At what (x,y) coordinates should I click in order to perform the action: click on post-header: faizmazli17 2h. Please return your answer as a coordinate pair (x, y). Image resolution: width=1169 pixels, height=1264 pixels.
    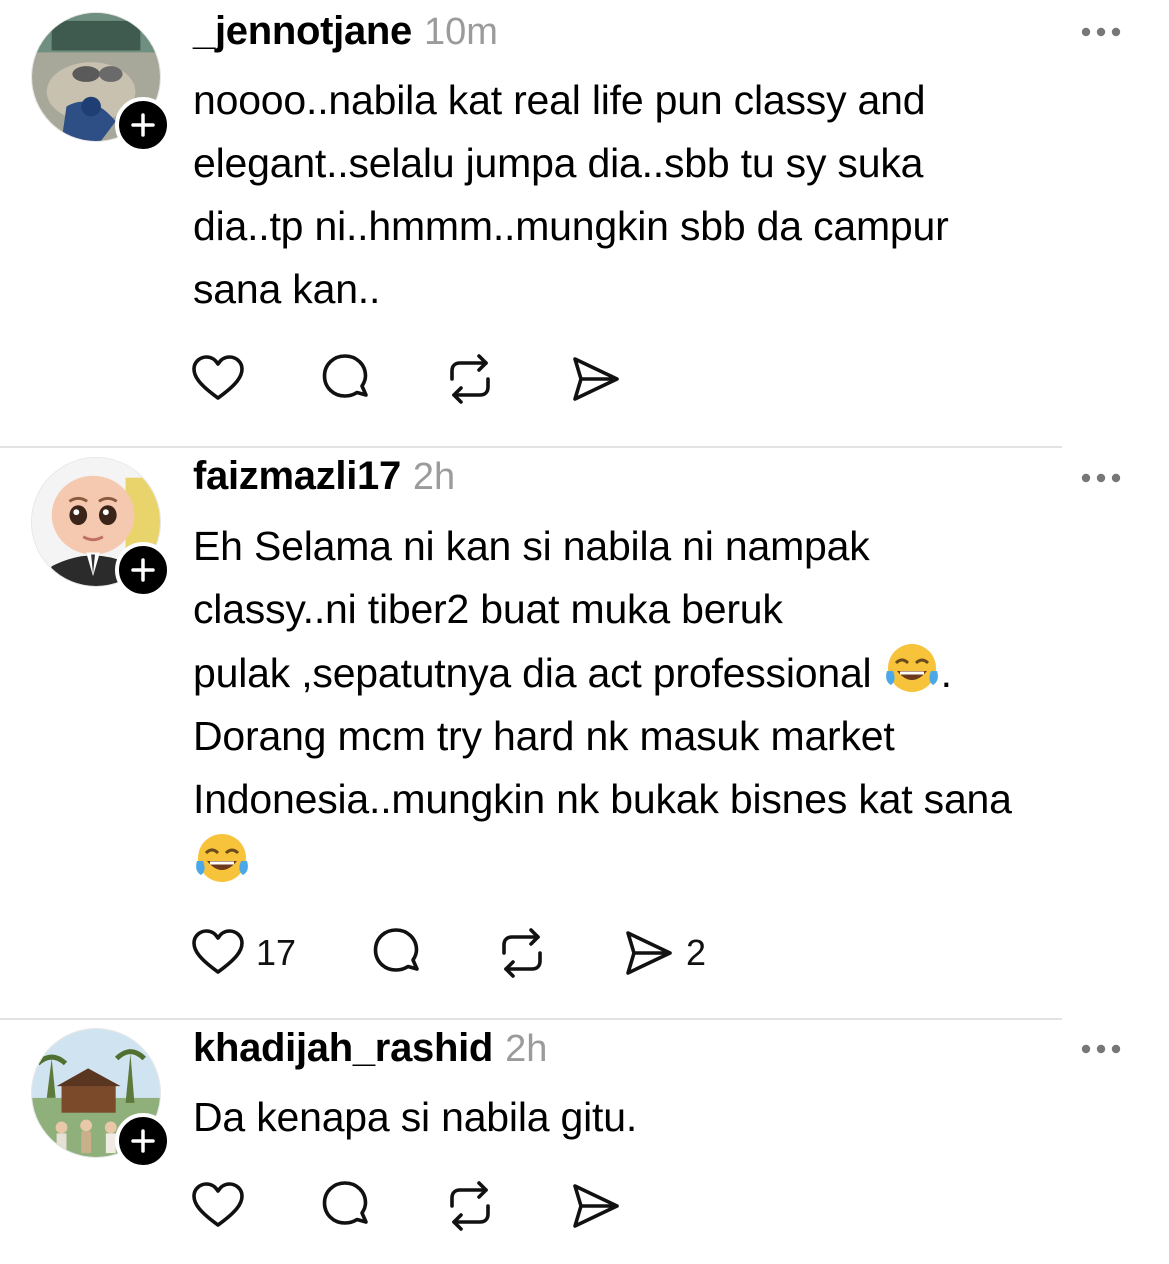
    Looking at the image, I should click on (324, 476).